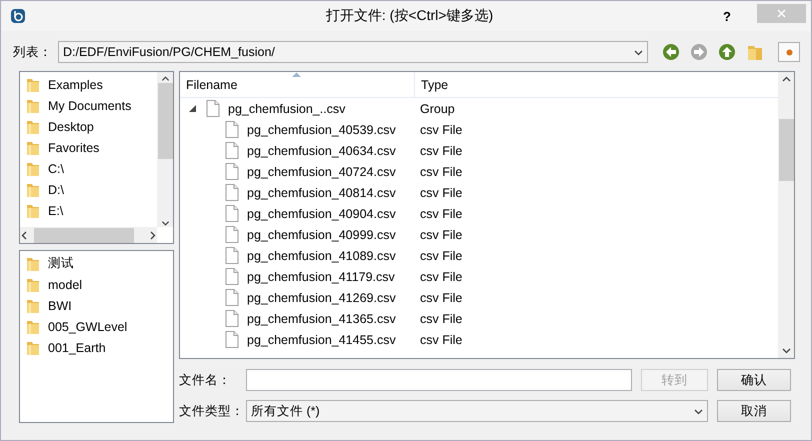 This screenshot has height=441, width=812. Describe the element at coordinates (754, 411) in the screenshot. I see `cancel-button: 取消` at that location.